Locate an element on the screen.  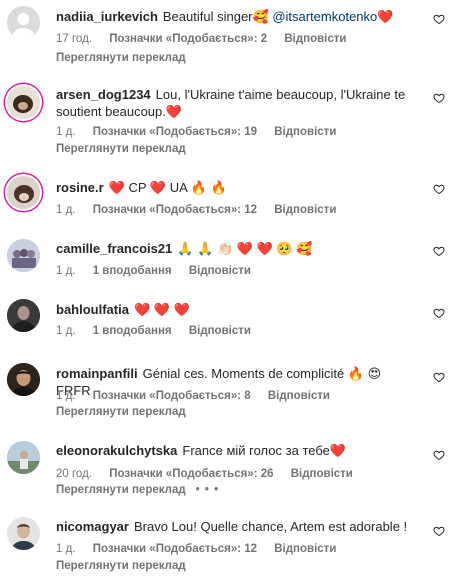
see-translation-link: Переглянути переклад • • • is located at coordinates (137, 490).